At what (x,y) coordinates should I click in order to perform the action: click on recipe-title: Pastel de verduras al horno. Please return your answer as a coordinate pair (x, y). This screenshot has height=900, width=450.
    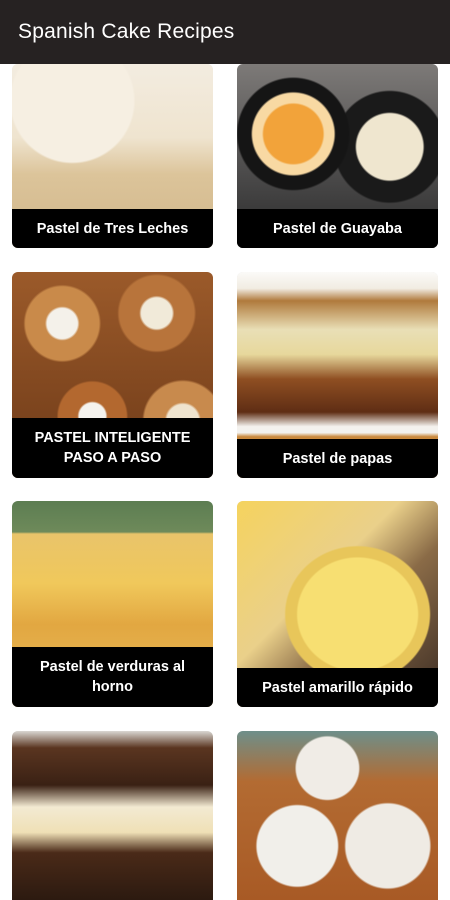
    Looking at the image, I should click on (112, 677).